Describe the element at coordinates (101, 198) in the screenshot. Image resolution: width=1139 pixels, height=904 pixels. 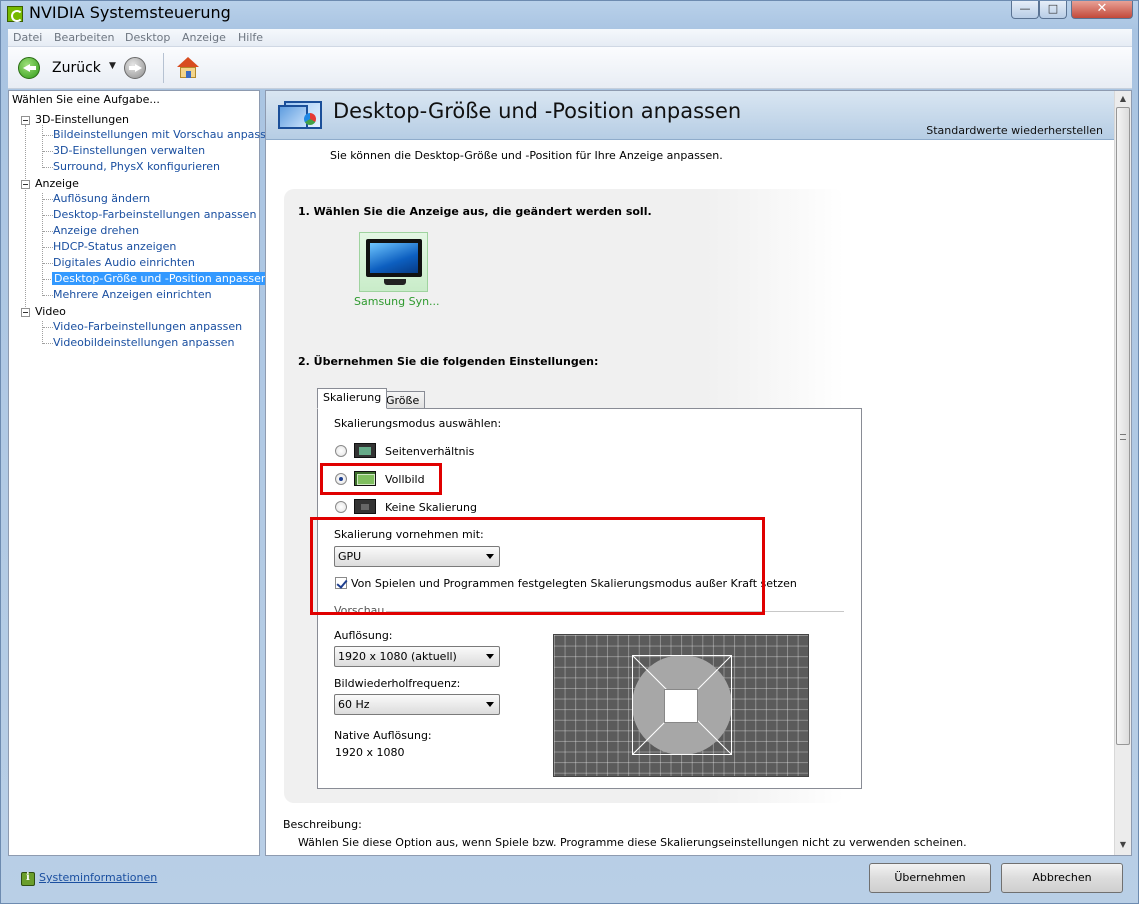
I see `tree-item-aufloesung: Auflösung ändern` at that location.